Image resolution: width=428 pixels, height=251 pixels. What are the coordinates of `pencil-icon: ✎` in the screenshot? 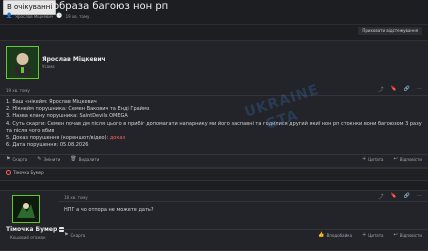 It's located at (39, 159).